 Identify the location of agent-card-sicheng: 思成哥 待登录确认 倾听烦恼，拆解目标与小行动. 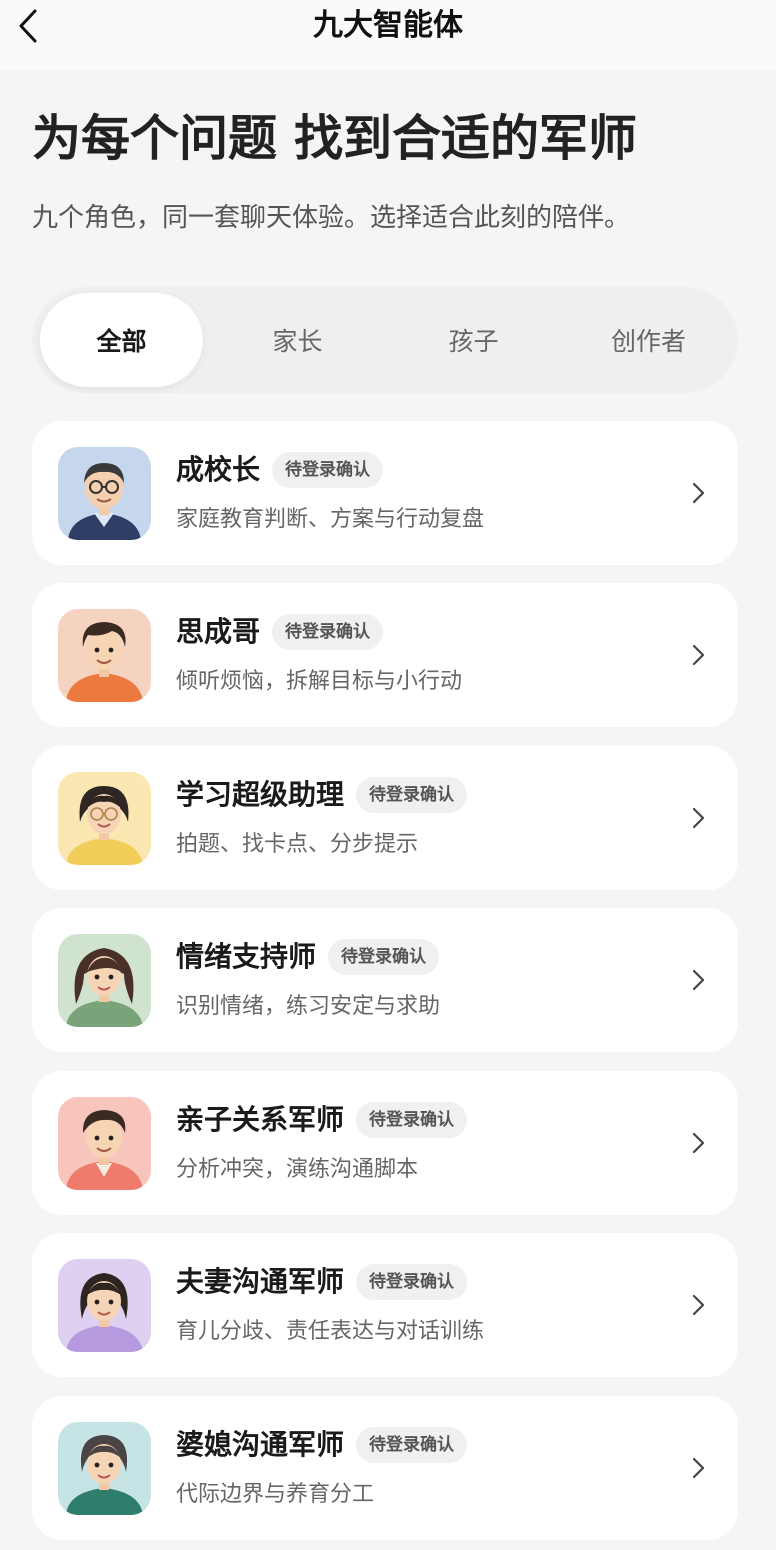
(385, 655).